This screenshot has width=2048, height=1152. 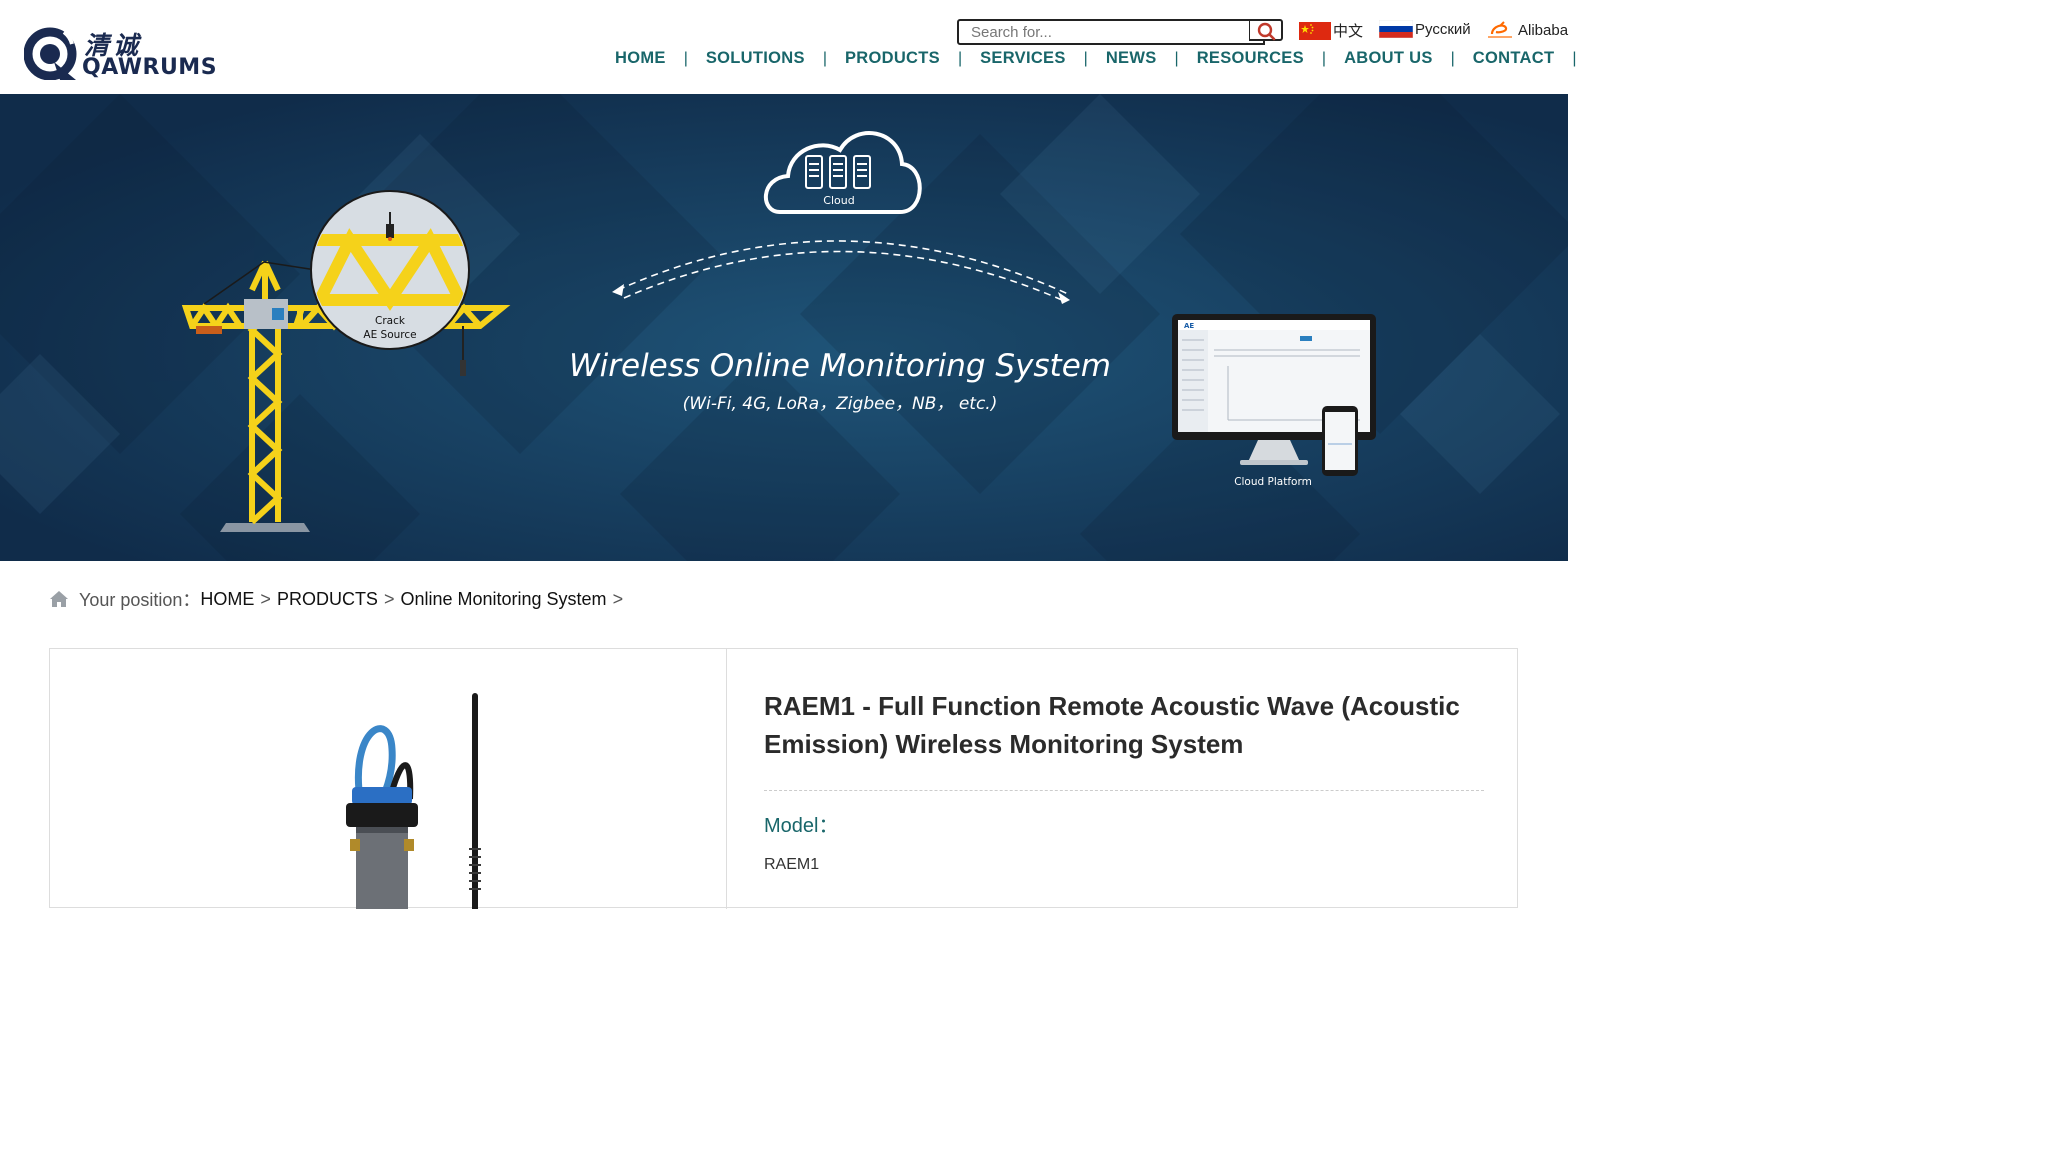 I want to click on alibaba-link: Alibaba, so click(x=1527, y=30).